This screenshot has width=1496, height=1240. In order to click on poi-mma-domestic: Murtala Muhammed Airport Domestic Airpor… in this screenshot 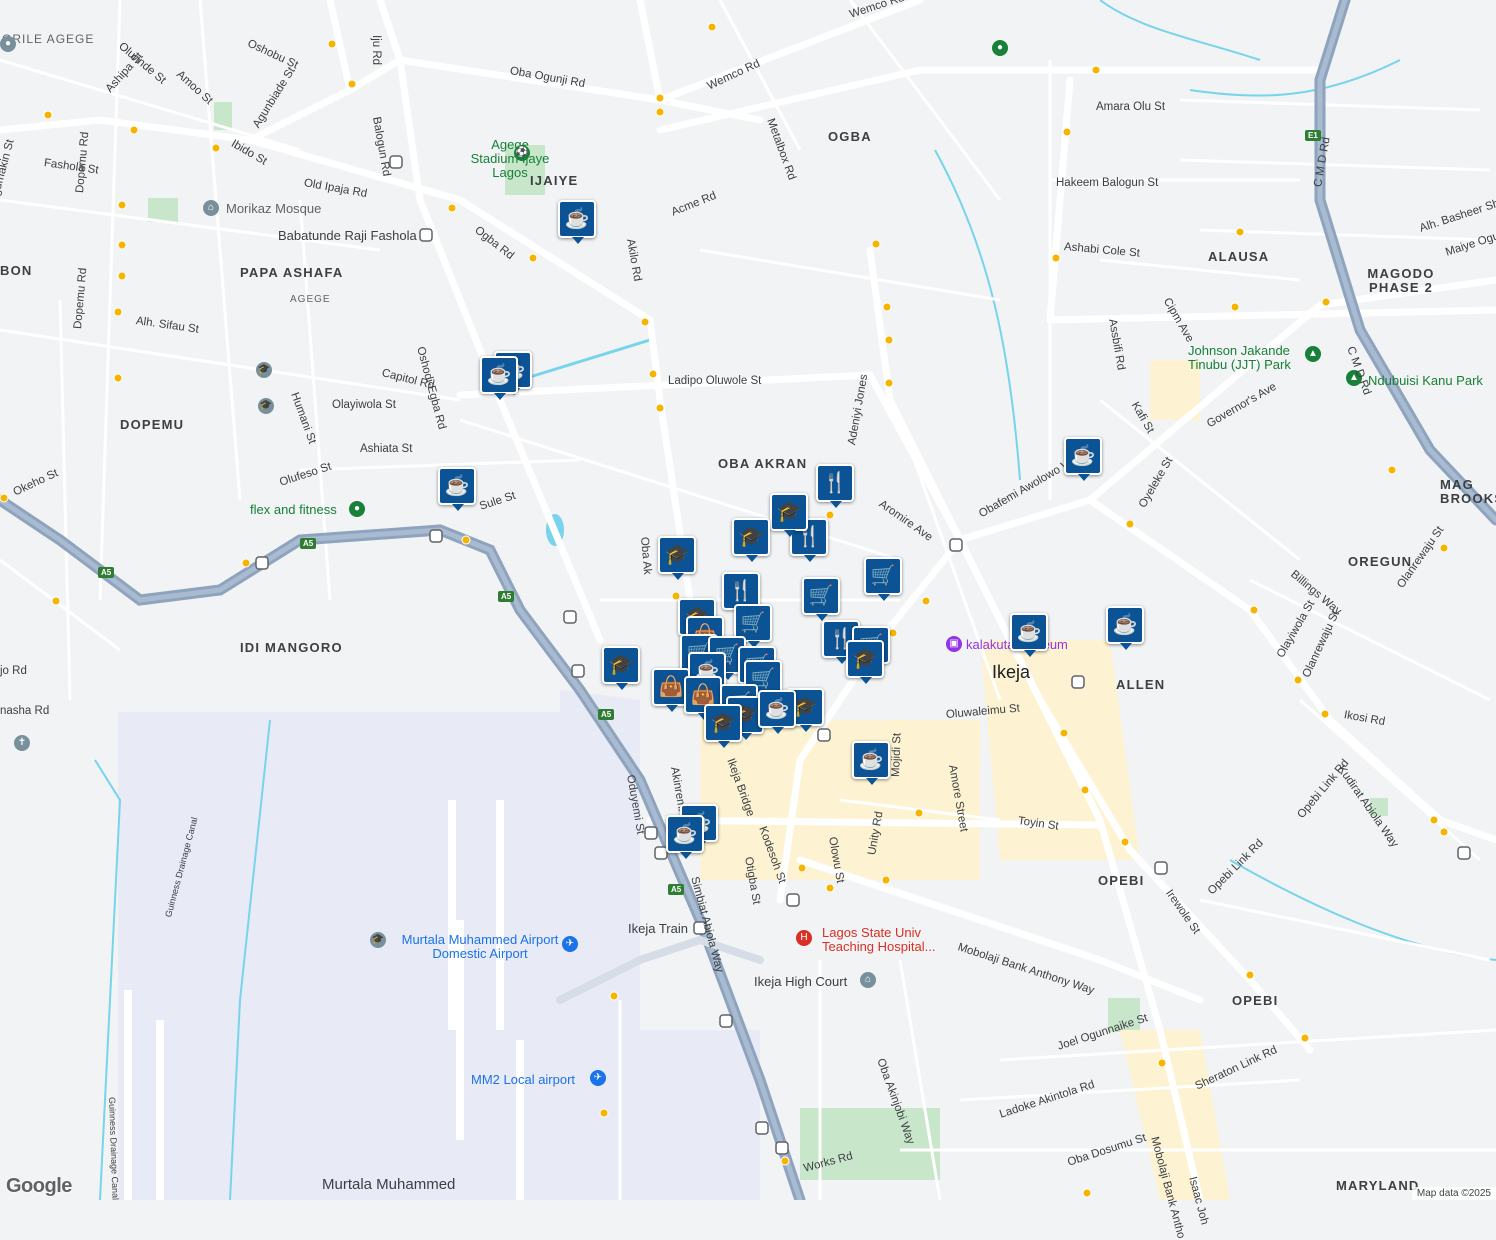, I will do `click(480, 947)`.